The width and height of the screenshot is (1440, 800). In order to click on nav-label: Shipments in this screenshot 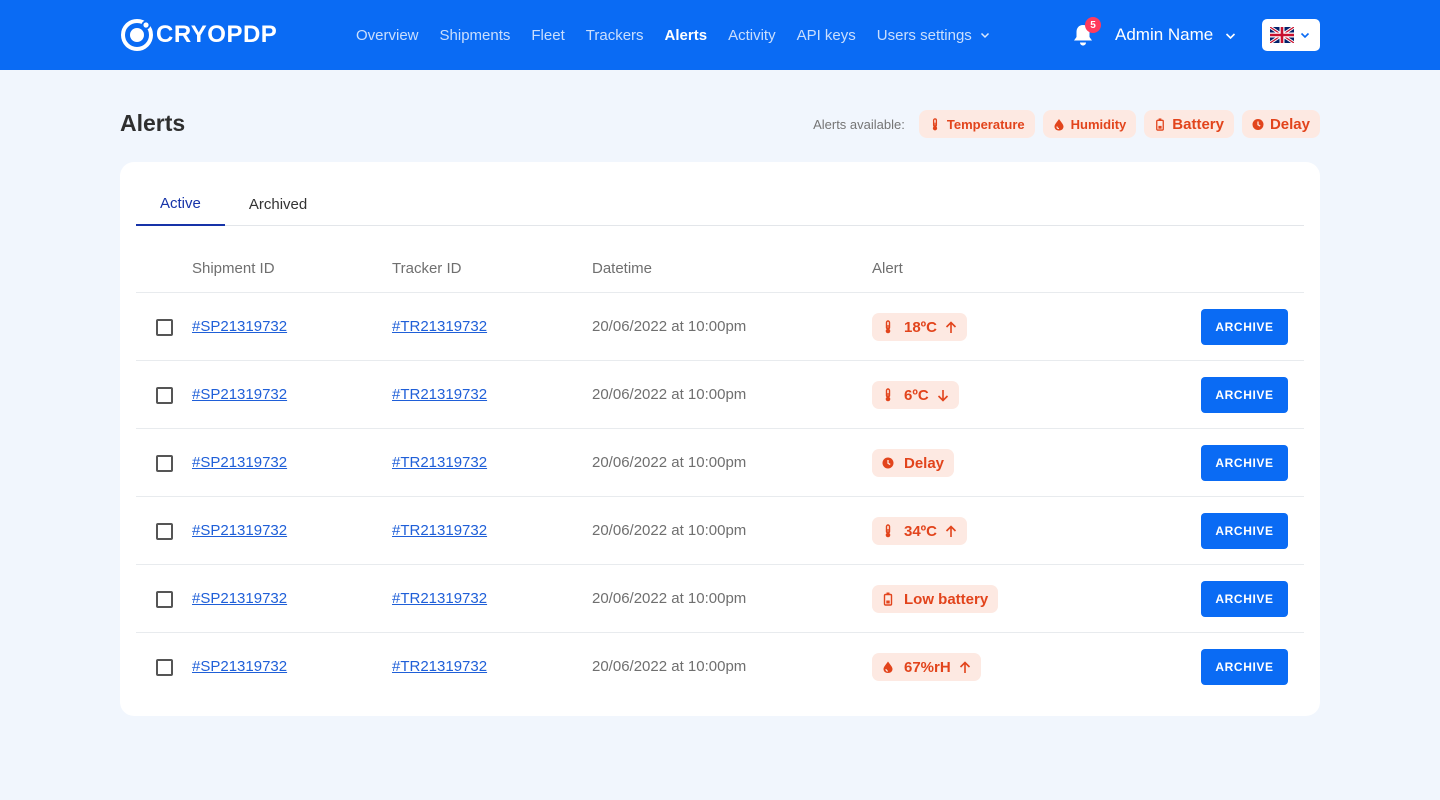, I will do `click(475, 35)`.